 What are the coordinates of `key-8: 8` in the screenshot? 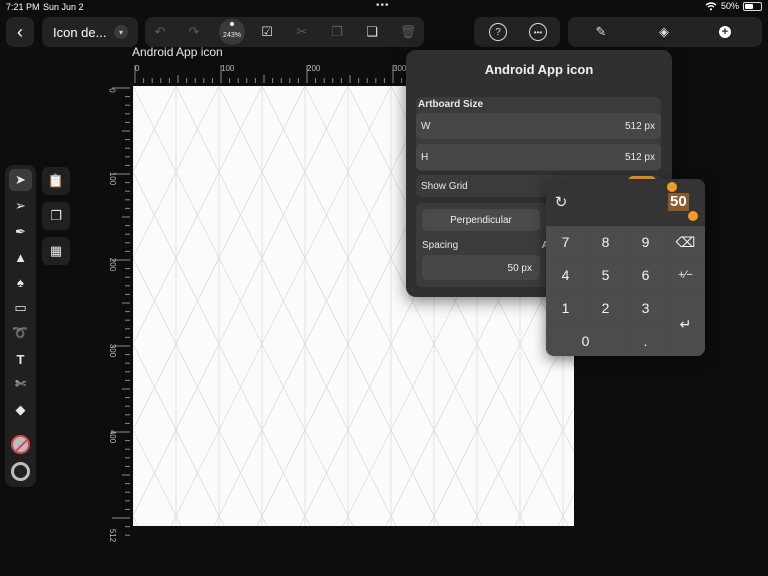 It's located at (605, 242).